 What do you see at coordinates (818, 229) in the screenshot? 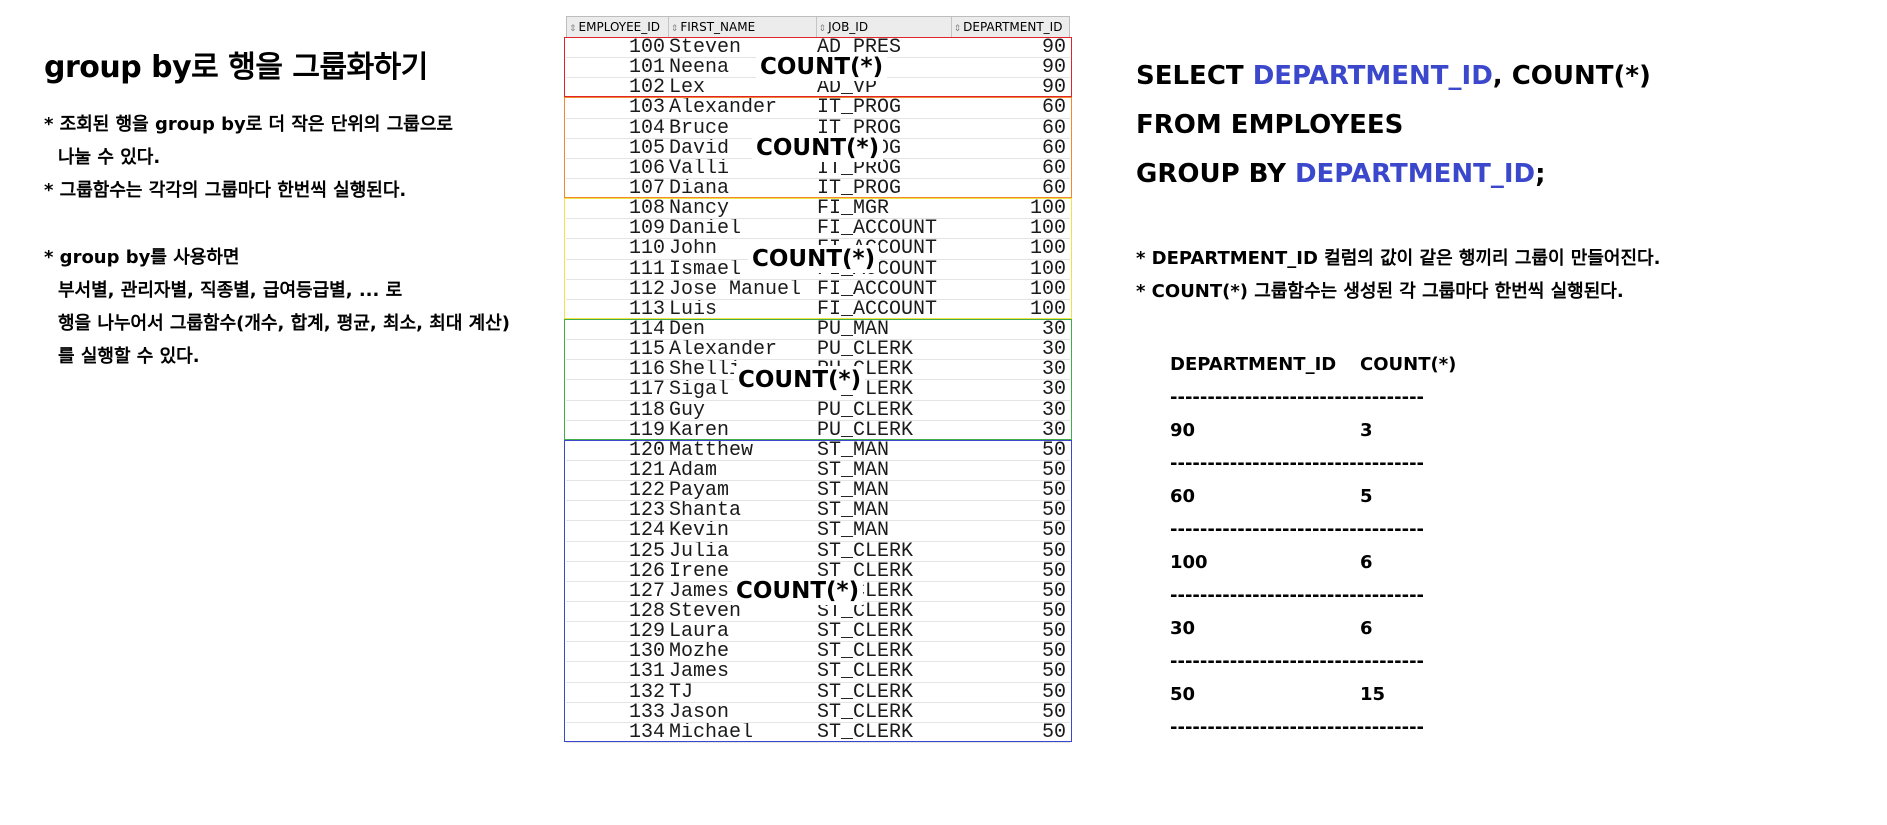
I see `table-row: 109 Daniel FI_ACCOUNT 100` at bounding box center [818, 229].